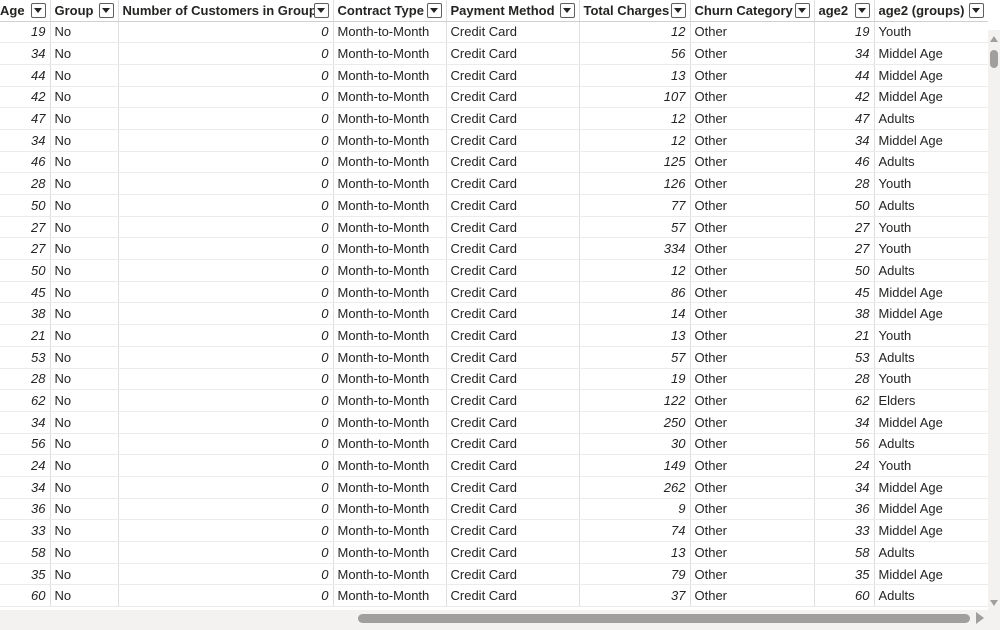 This screenshot has width=1000, height=630. I want to click on cell-age2: 47, so click(844, 118).